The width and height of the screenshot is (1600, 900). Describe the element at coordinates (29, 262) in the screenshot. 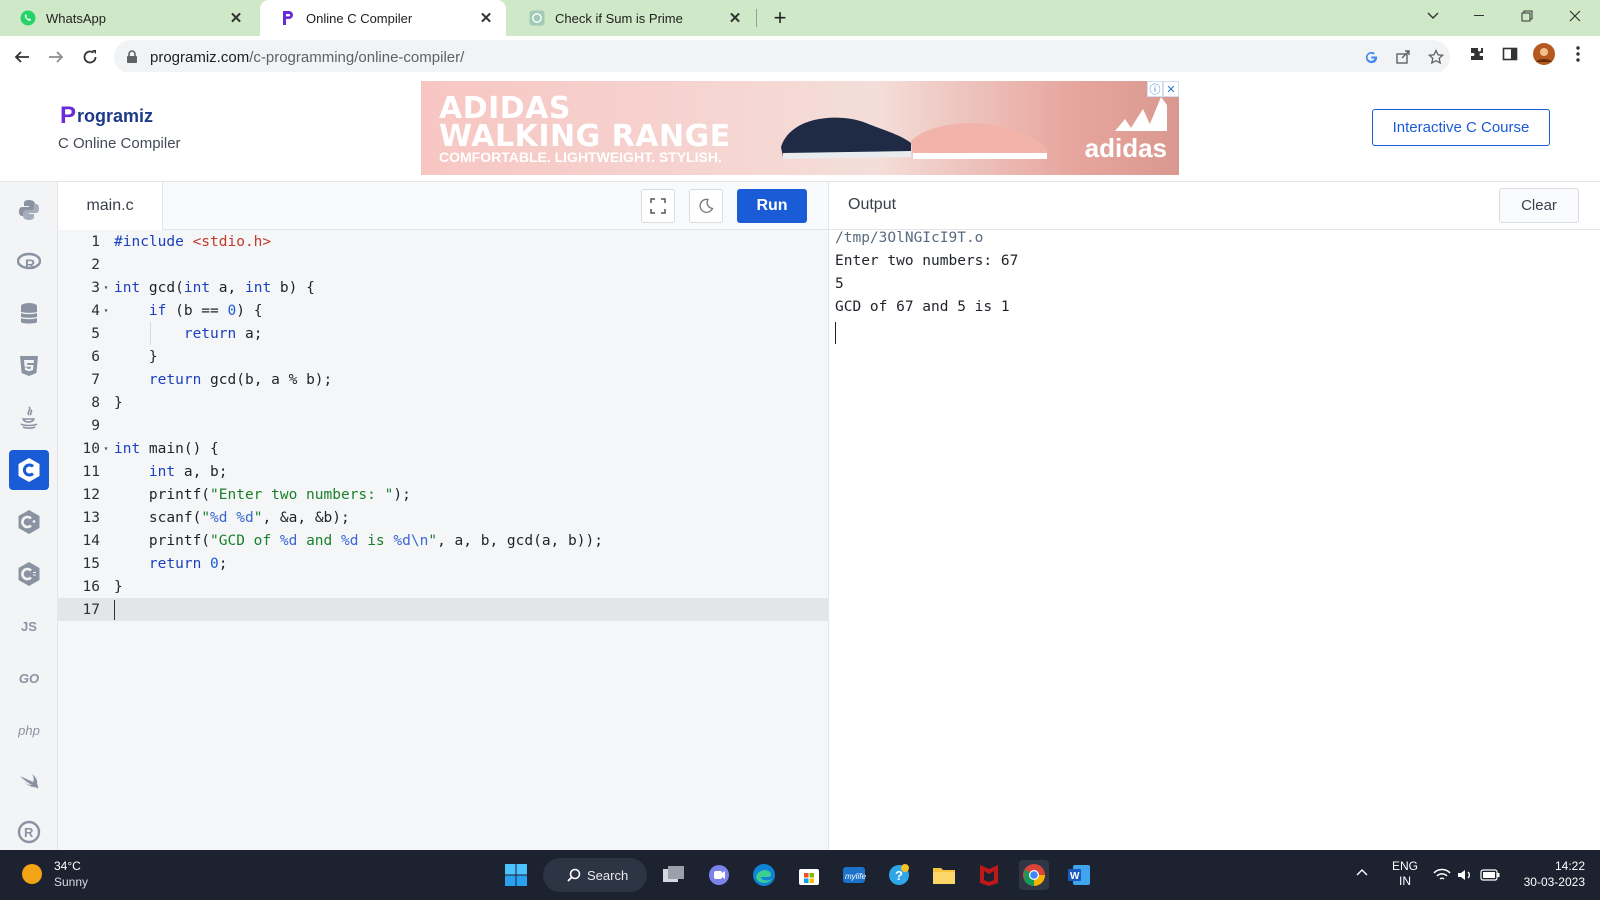

I see `r-language-icon: R` at that location.